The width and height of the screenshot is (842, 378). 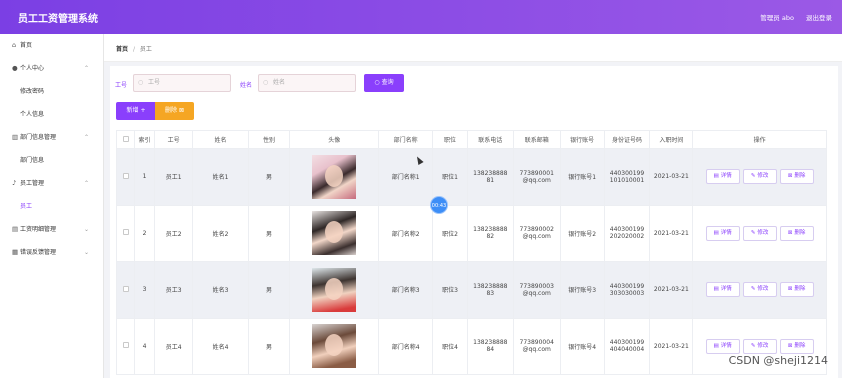 I want to click on detail-icon: ▤, so click(x=716, y=289).